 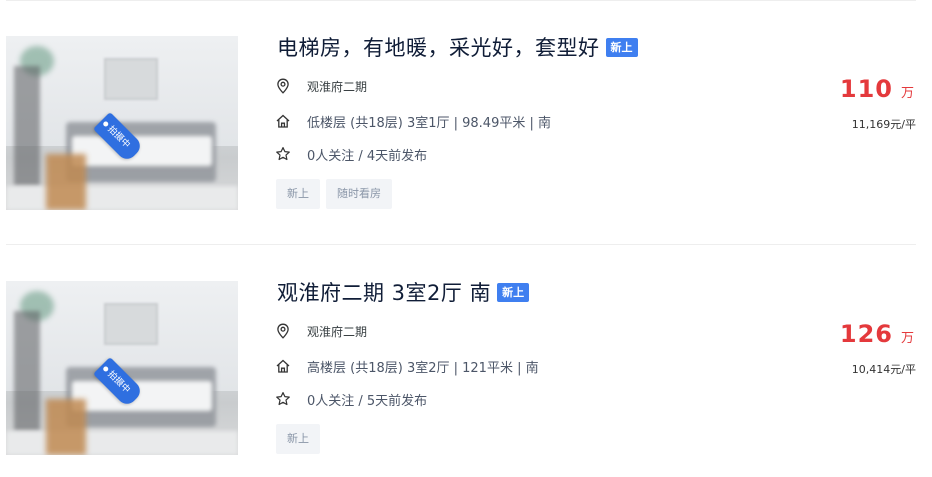 I want to click on house-info-row: 高楼层 (共18层) 3室2厅 | 121平米 | 南, so click(x=407, y=366).